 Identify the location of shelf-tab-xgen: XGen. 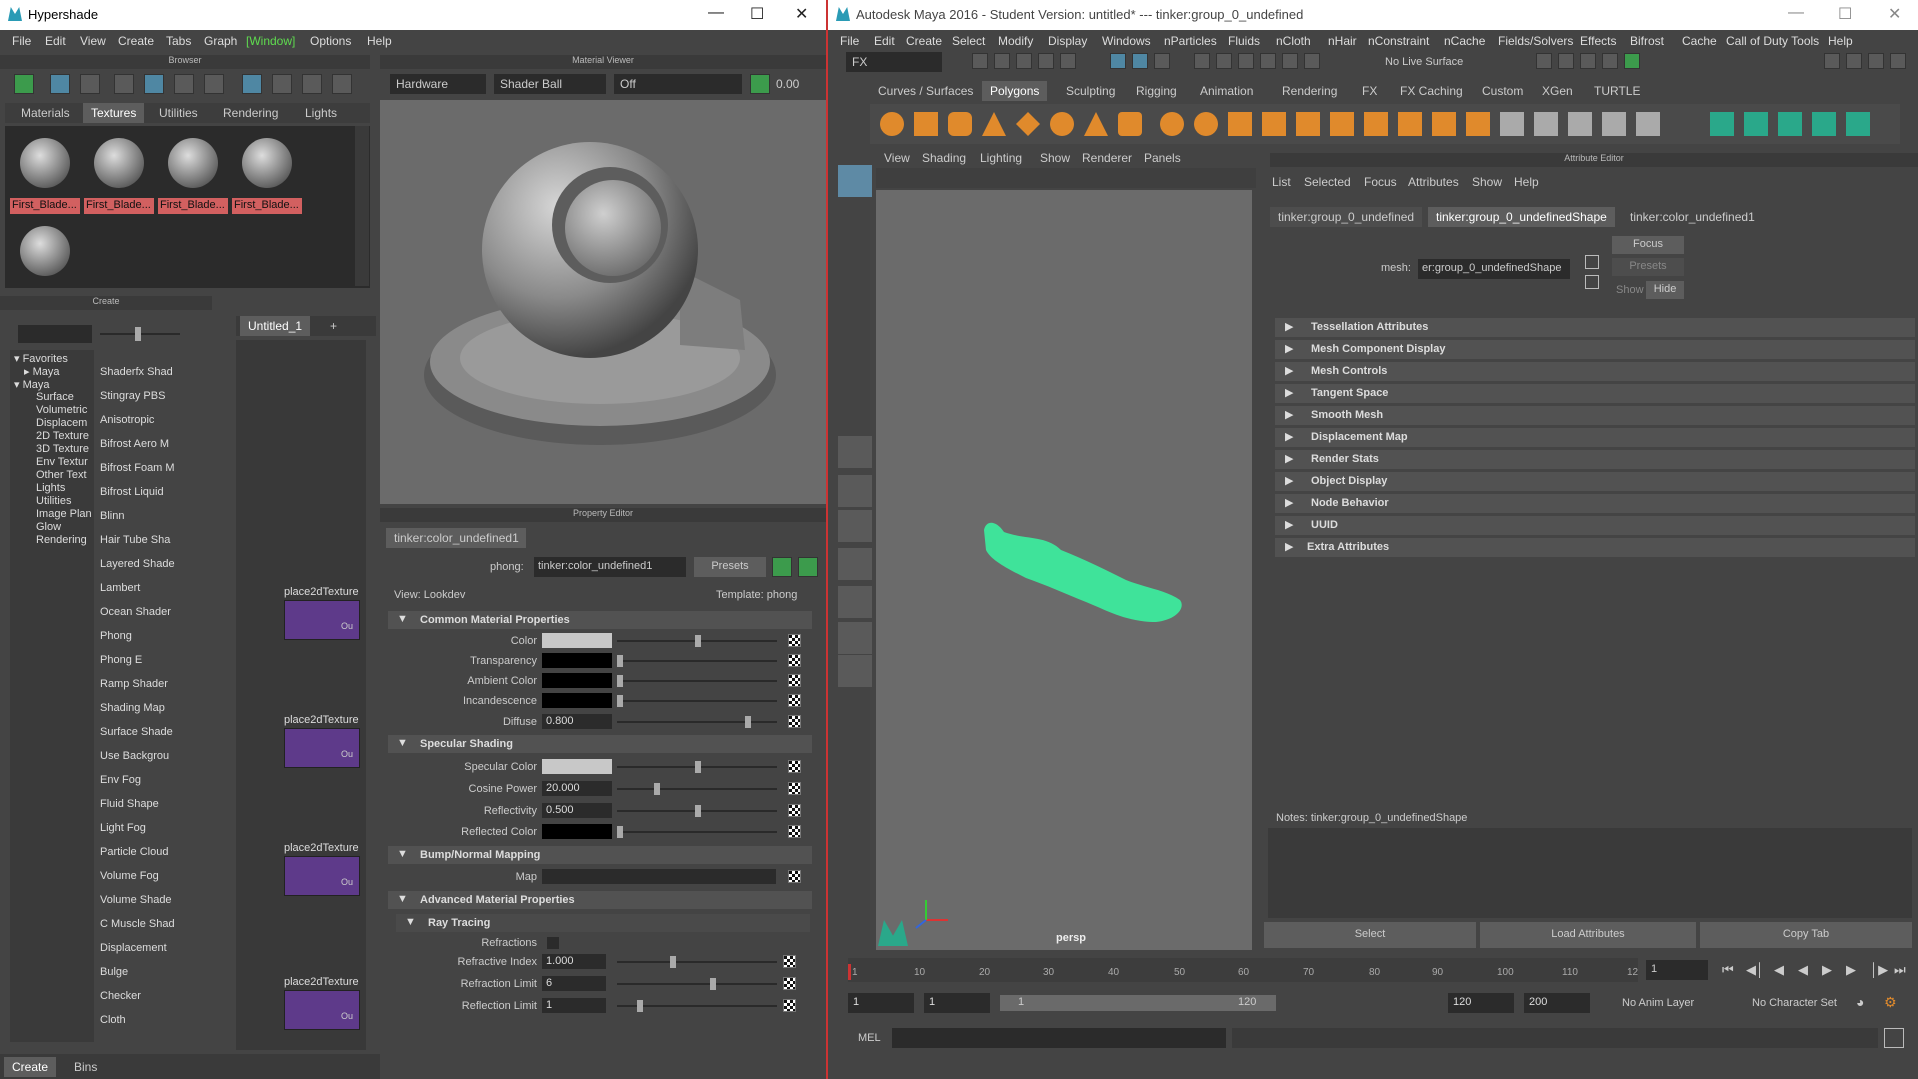
(1557, 91).